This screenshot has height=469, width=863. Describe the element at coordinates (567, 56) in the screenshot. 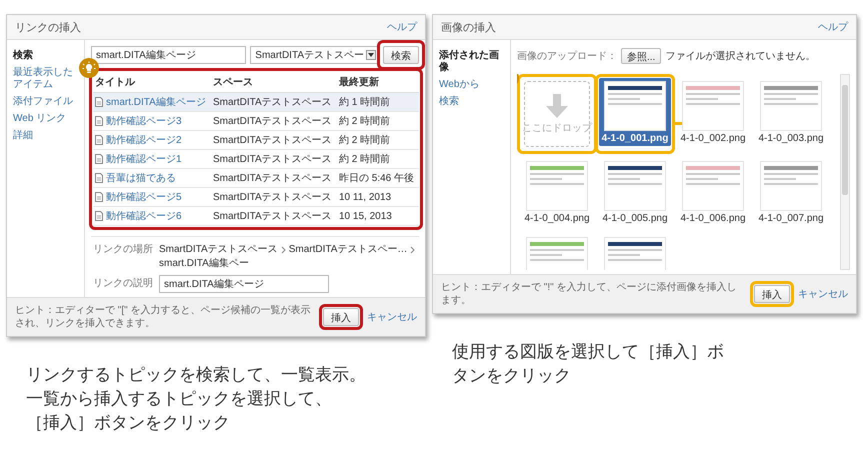

I see `upload-label: 画像のアップロード：` at that location.